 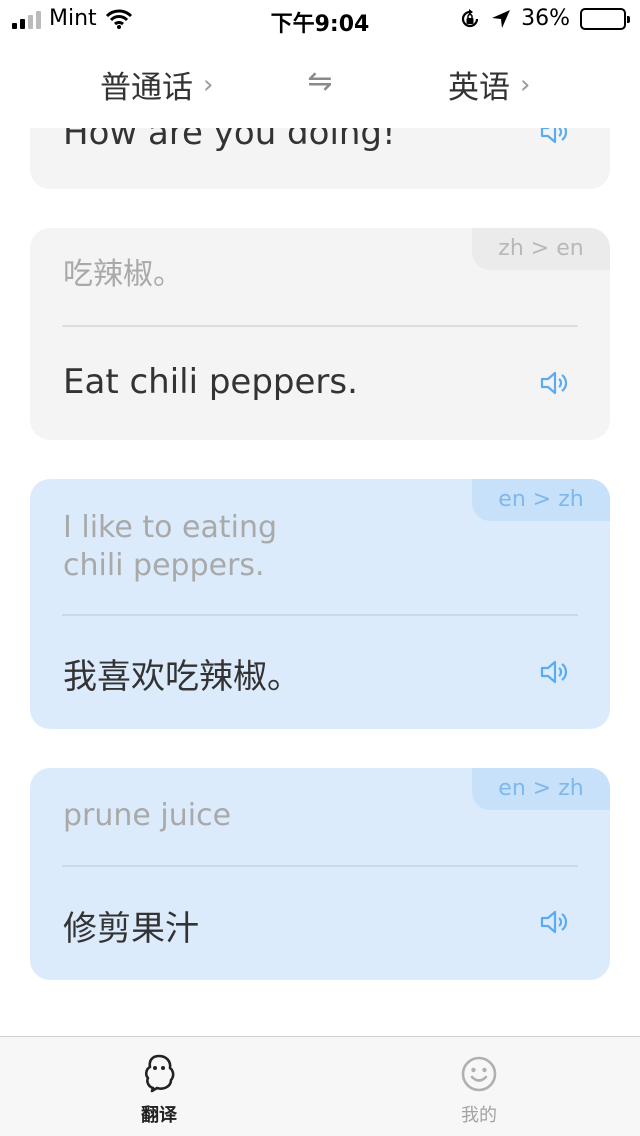 What do you see at coordinates (210, 382) in the screenshot?
I see `translation-text: Eat chili peppers.` at bounding box center [210, 382].